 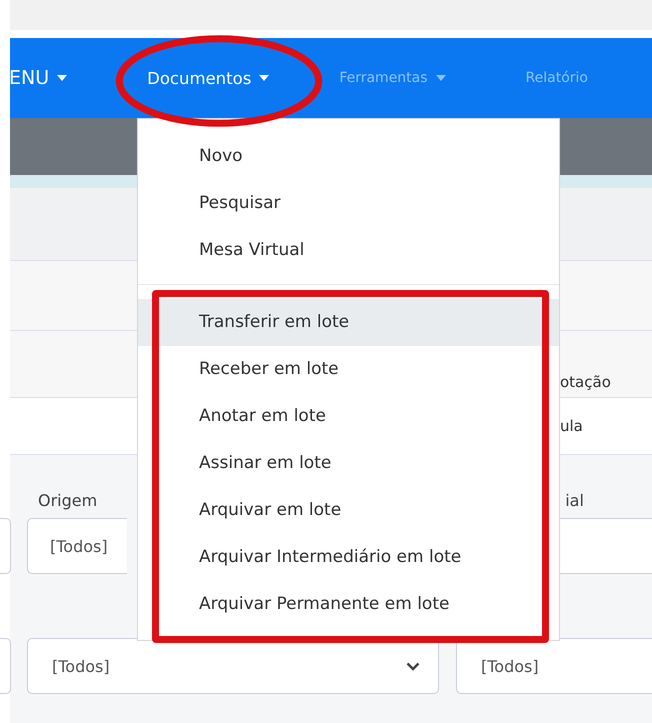 I want to click on menu-item: Transferir em lote, so click(x=348, y=322).